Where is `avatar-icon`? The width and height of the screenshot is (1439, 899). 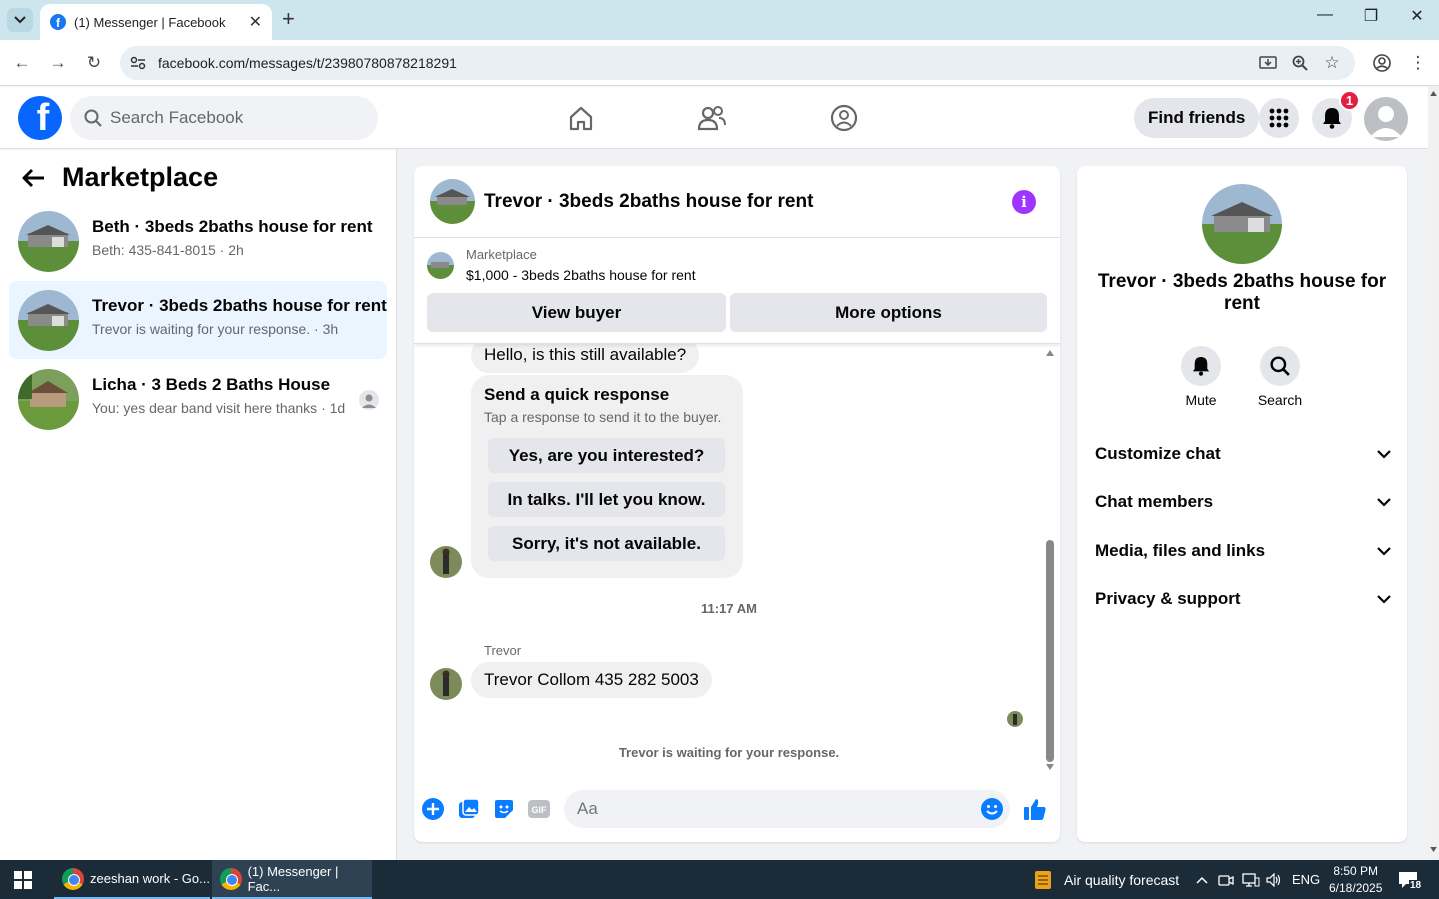 avatar-icon is located at coordinates (1386, 121).